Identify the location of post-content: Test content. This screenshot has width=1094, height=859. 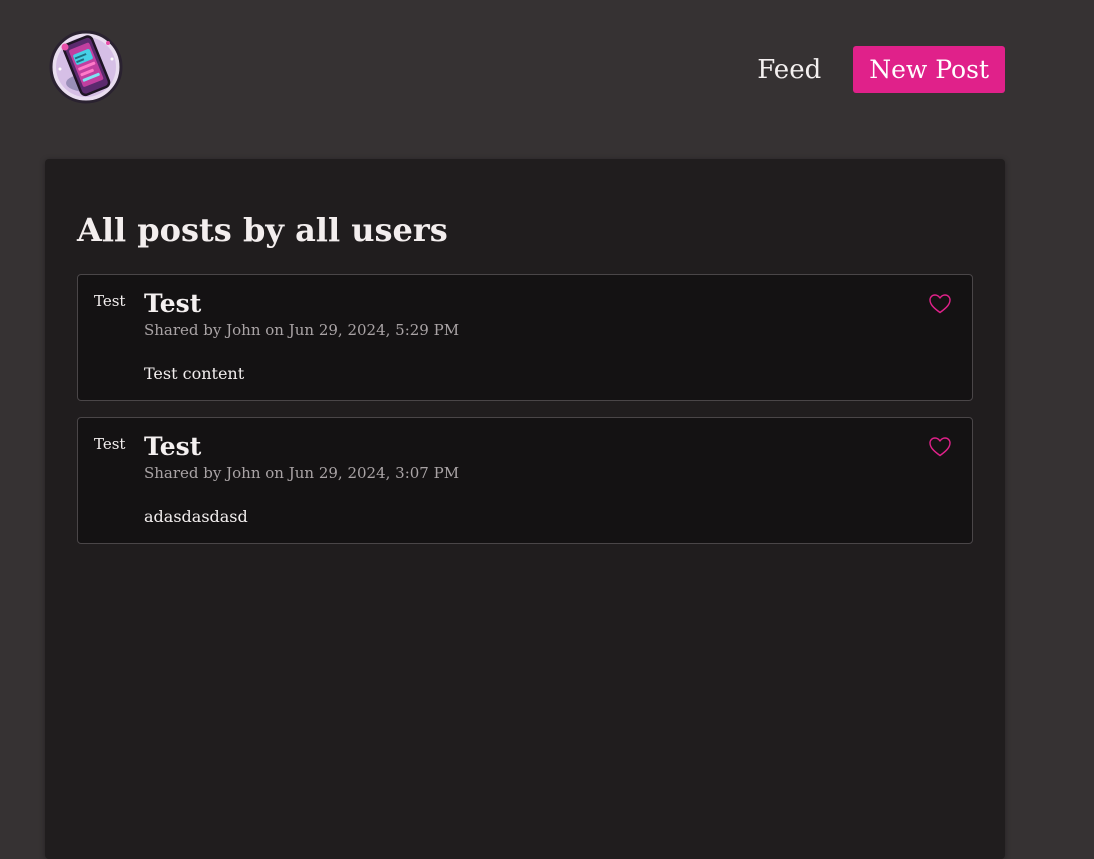
(194, 373).